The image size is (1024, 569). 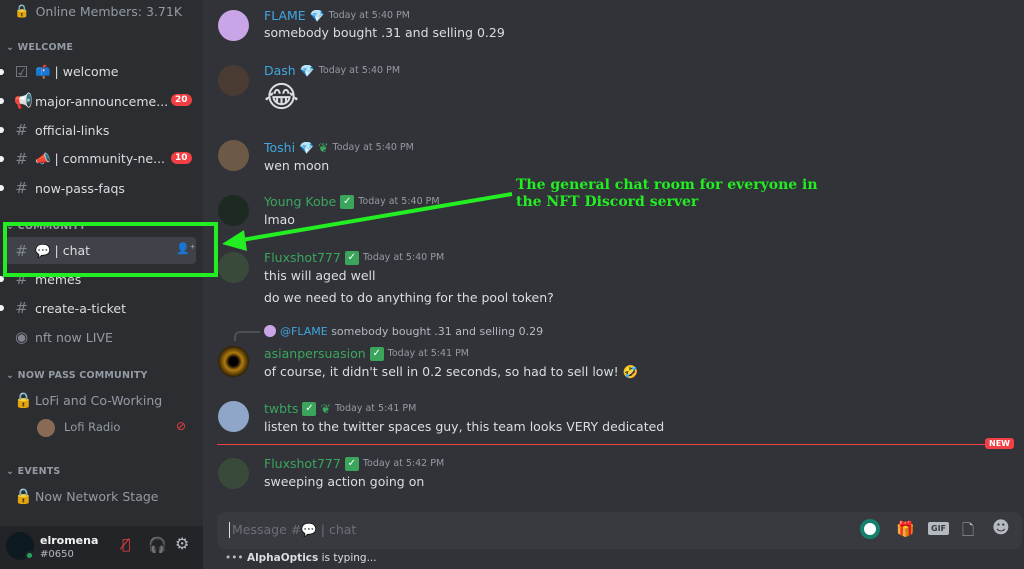 What do you see at coordinates (367, 221) in the screenshot?
I see `annotation-arrow` at bounding box center [367, 221].